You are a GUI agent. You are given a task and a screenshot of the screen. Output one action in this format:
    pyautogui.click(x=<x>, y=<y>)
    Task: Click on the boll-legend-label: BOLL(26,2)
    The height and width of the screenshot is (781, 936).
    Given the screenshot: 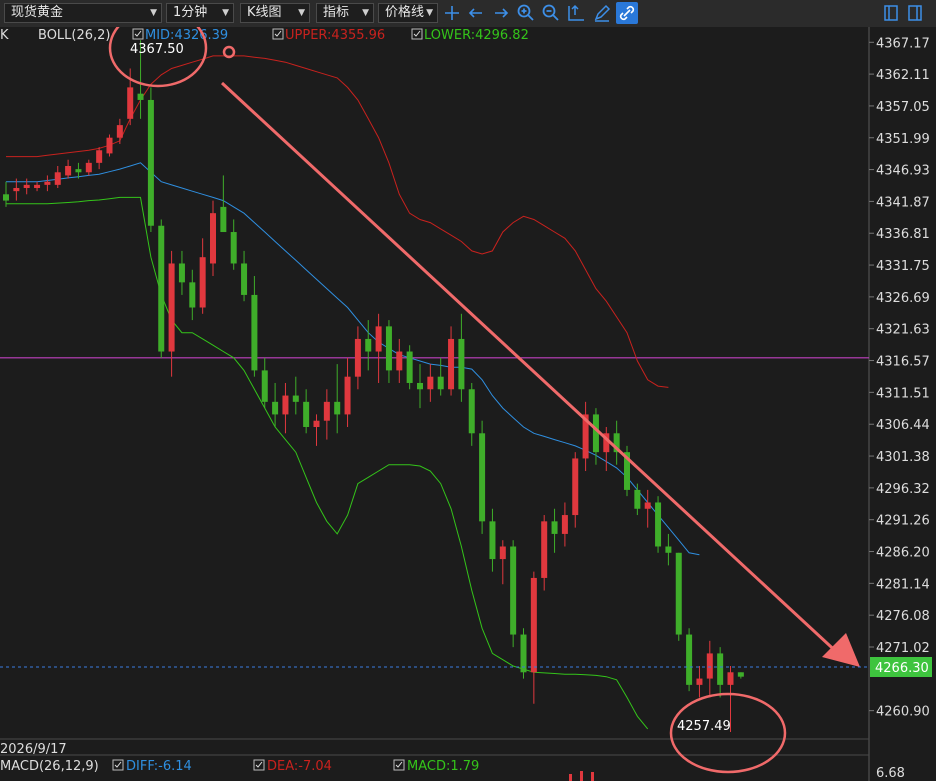 What is the action you would take?
    pyautogui.click(x=74, y=35)
    